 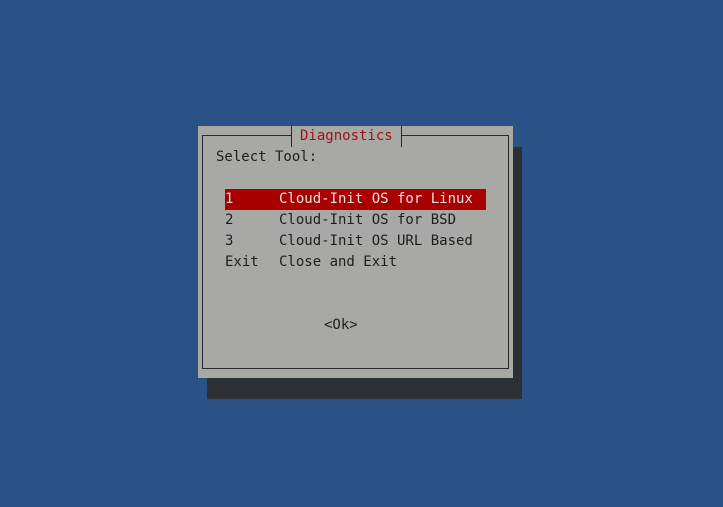 I want to click on ok-button: <Ok>, so click(x=341, y=325).